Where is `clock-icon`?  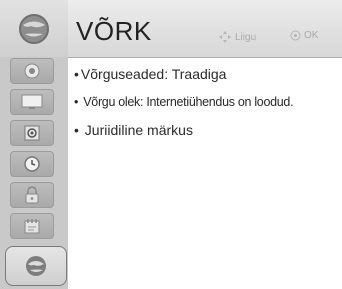
clock-icon is located at coordinates (32, 164).